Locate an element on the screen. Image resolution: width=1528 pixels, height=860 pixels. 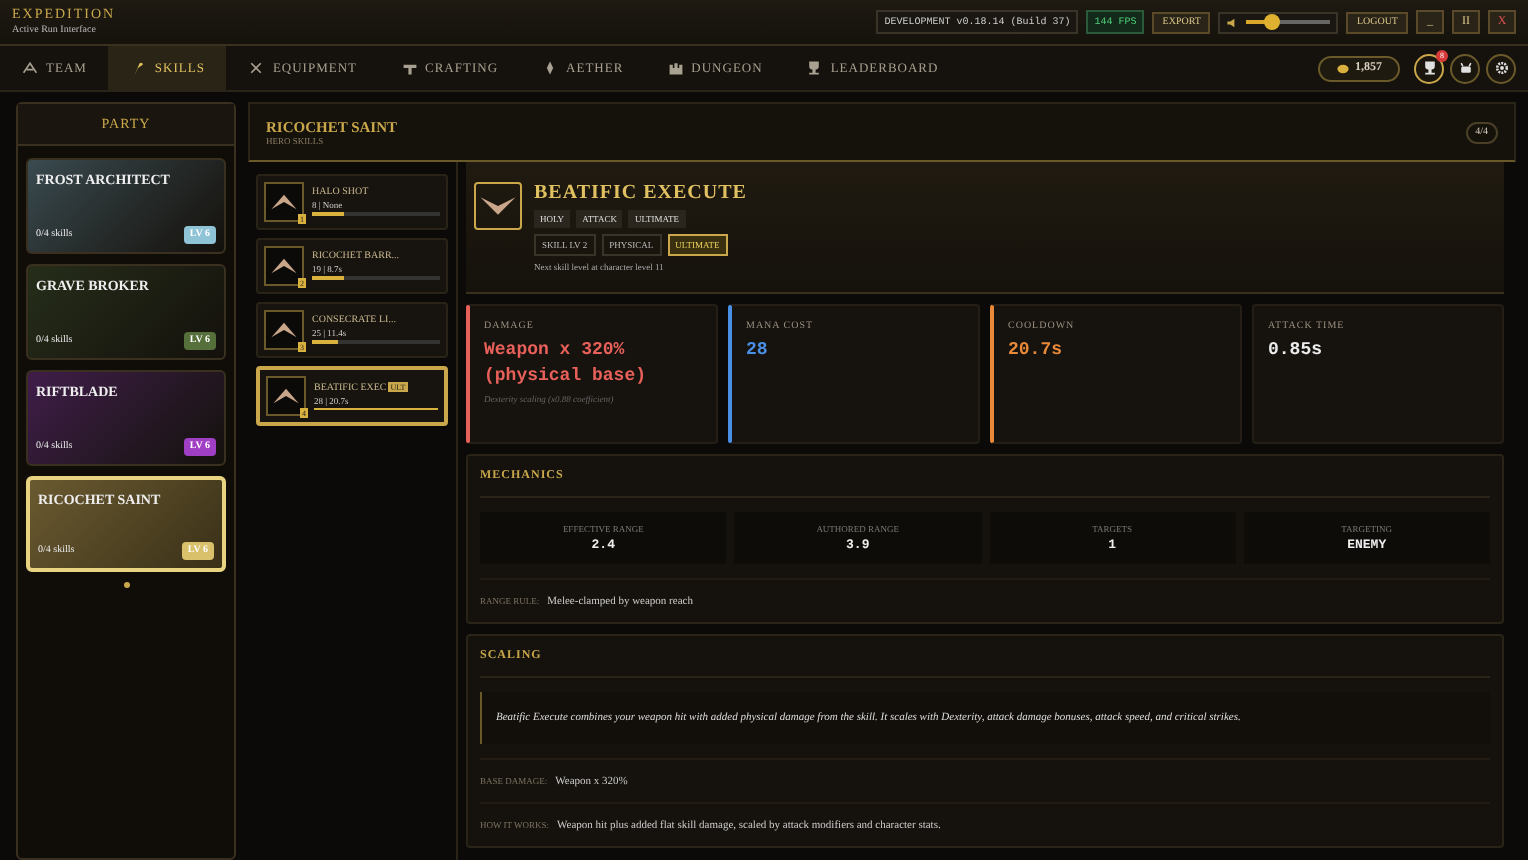
stat-value: 28 is located at coordinates (758, 351).